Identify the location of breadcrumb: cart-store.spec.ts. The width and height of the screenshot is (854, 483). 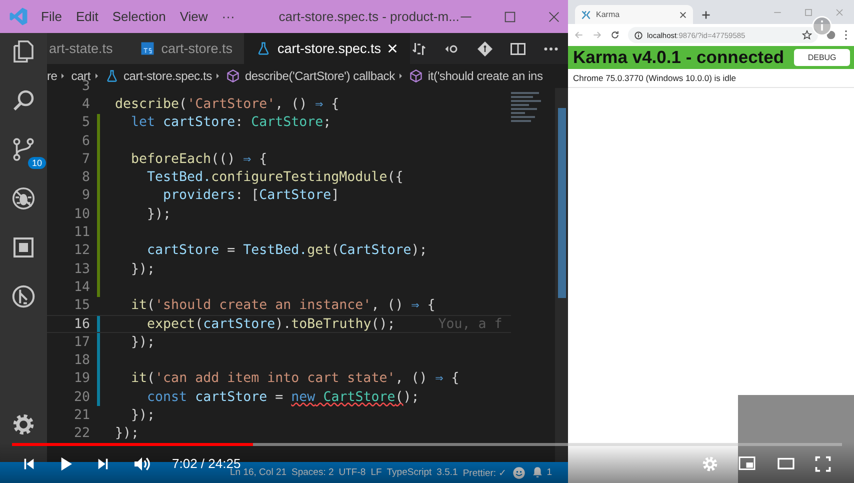
(158, 76).